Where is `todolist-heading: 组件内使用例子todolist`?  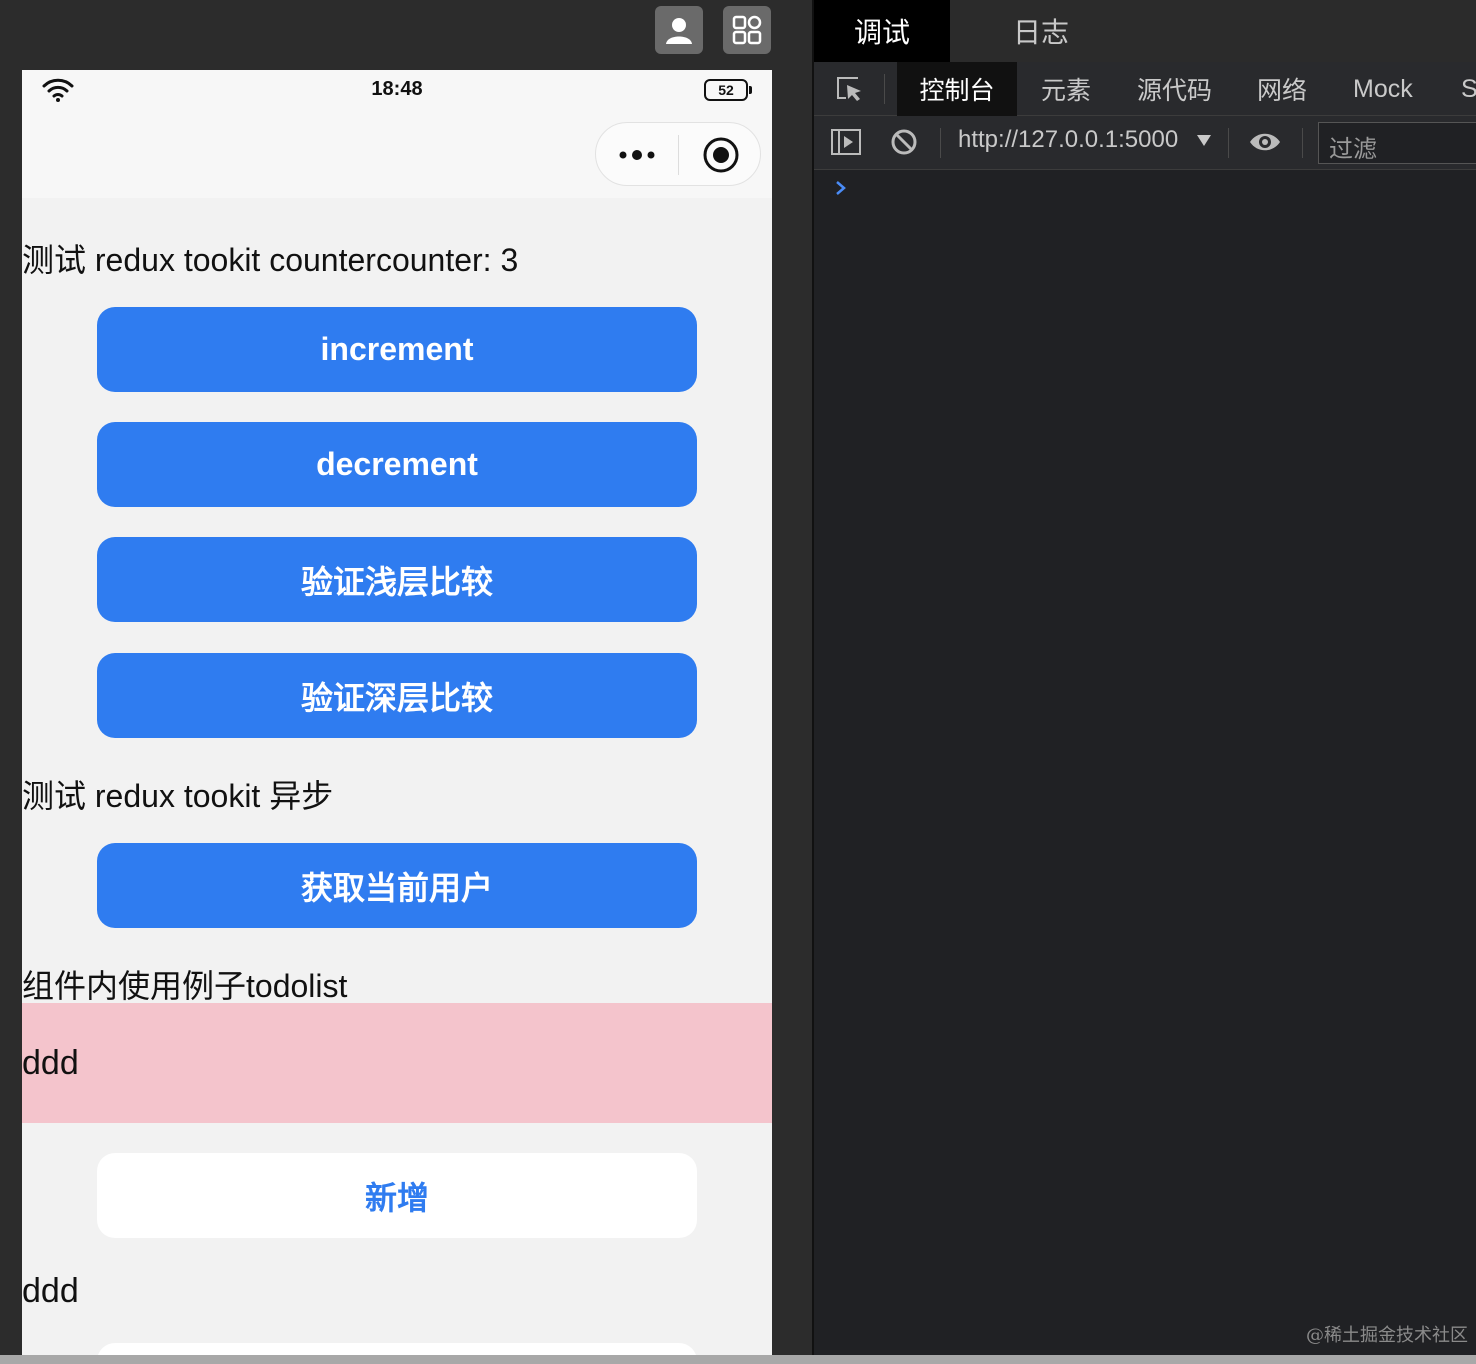 todolist-heading: 组件内使用例子todolist is located at coordinates (185, 986).